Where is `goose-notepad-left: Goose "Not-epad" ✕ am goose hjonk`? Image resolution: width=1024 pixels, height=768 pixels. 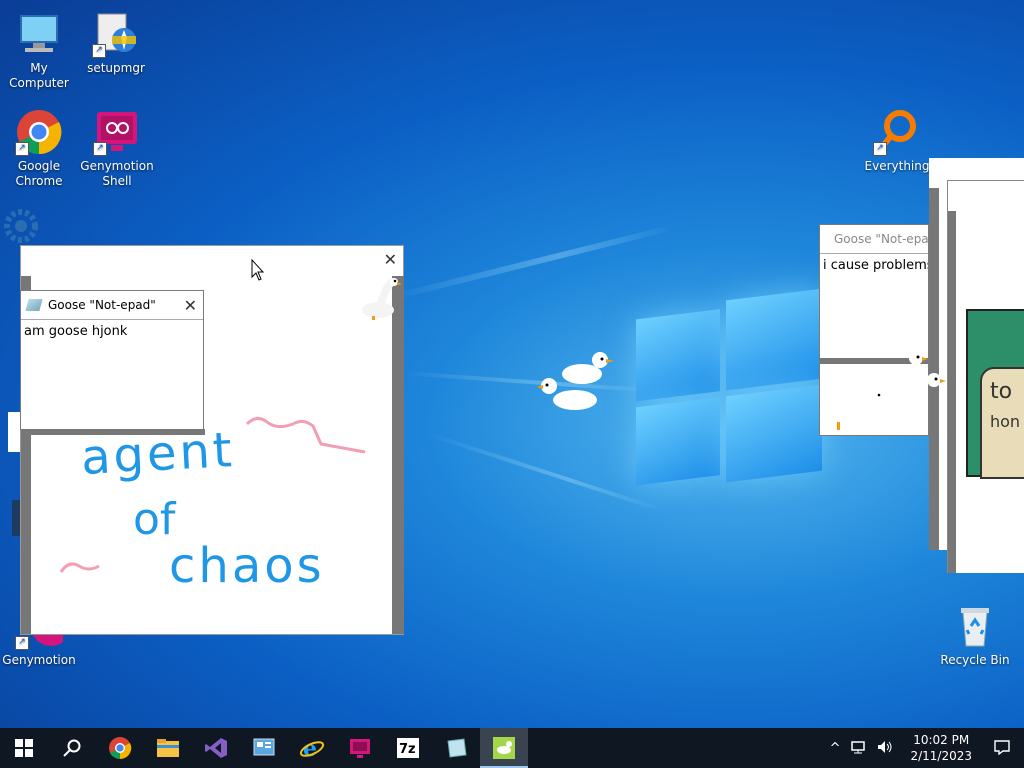 goose-notepad-left: Goose "Not-epad" ✕ am goose hjonk is located at coordinates (112, 362).